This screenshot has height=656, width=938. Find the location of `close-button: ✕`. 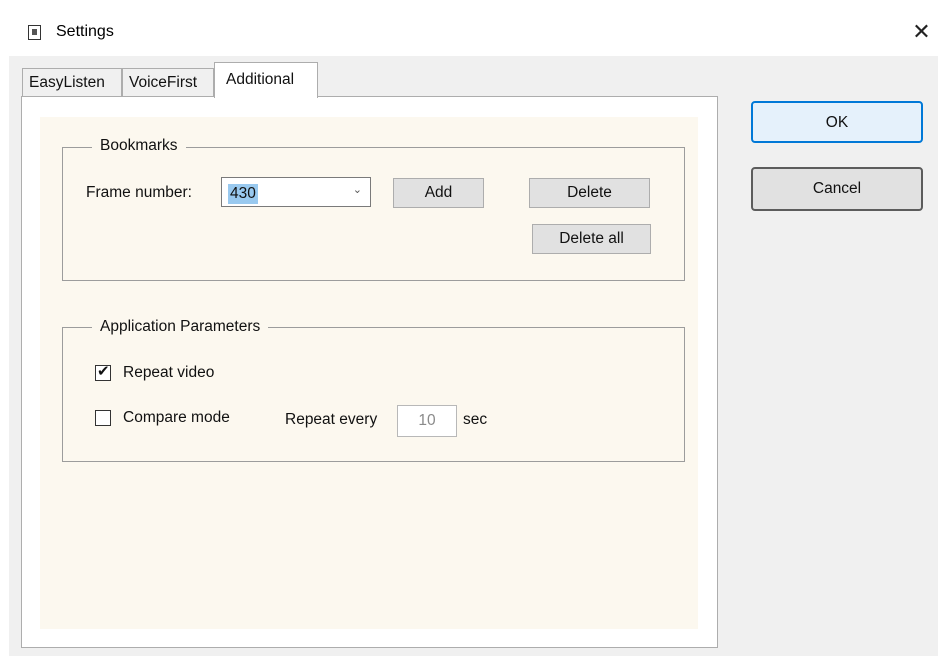

close-button: ✕ is located at coordinates (921, 32).